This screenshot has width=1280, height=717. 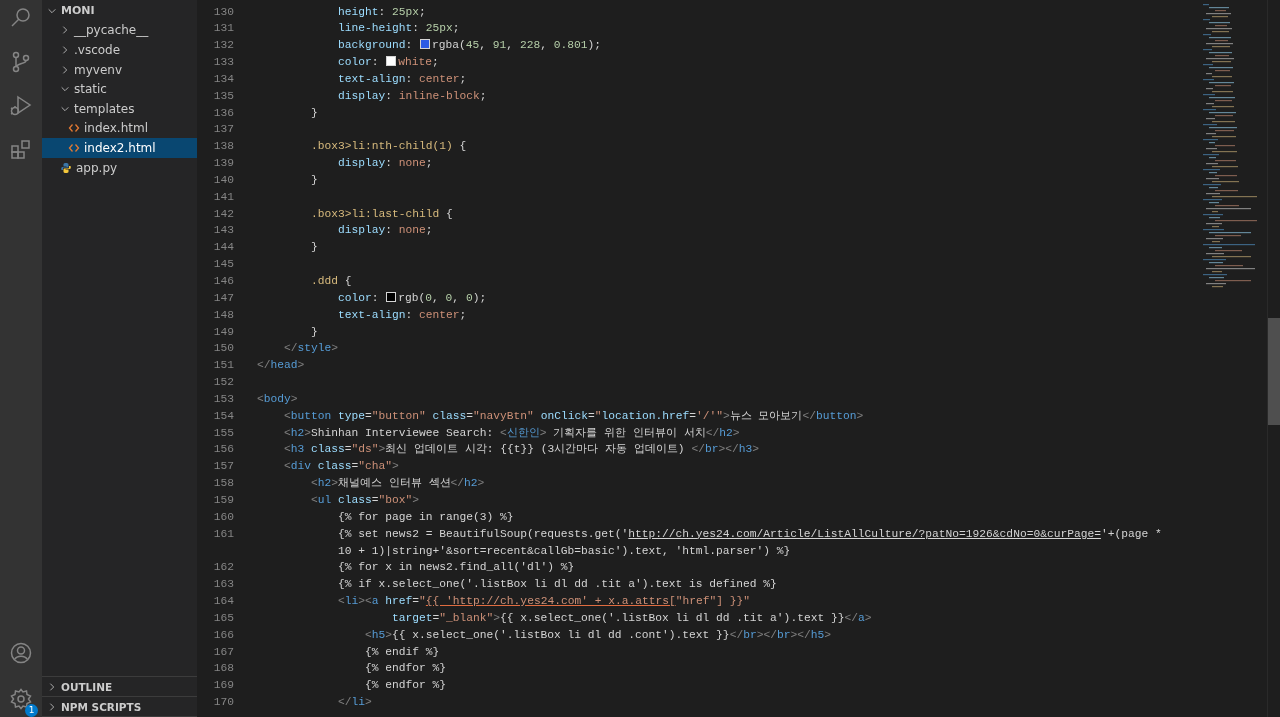 I want to click on code-line: height: 25px;, so click(x=381, y=12).